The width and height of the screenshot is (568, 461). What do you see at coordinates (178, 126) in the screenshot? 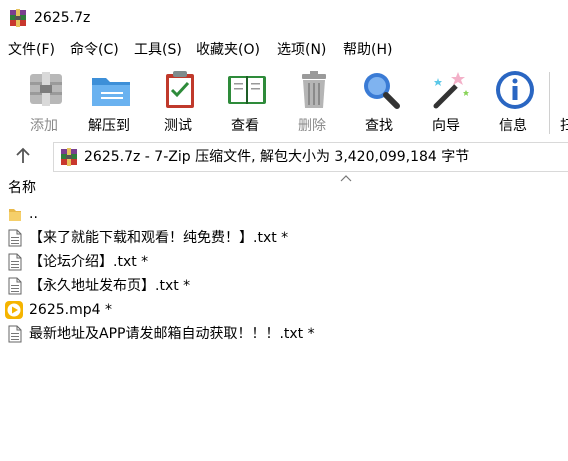
I see `test-label: 测试` at bounding box center [178, 126].